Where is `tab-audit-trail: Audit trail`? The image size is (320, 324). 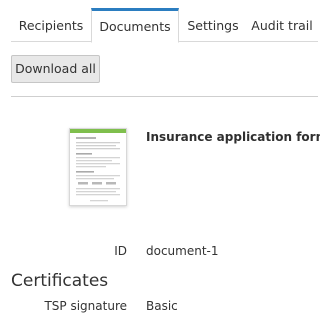 tab-audit-trail: Audit trail is located at coordinates (282, 25).